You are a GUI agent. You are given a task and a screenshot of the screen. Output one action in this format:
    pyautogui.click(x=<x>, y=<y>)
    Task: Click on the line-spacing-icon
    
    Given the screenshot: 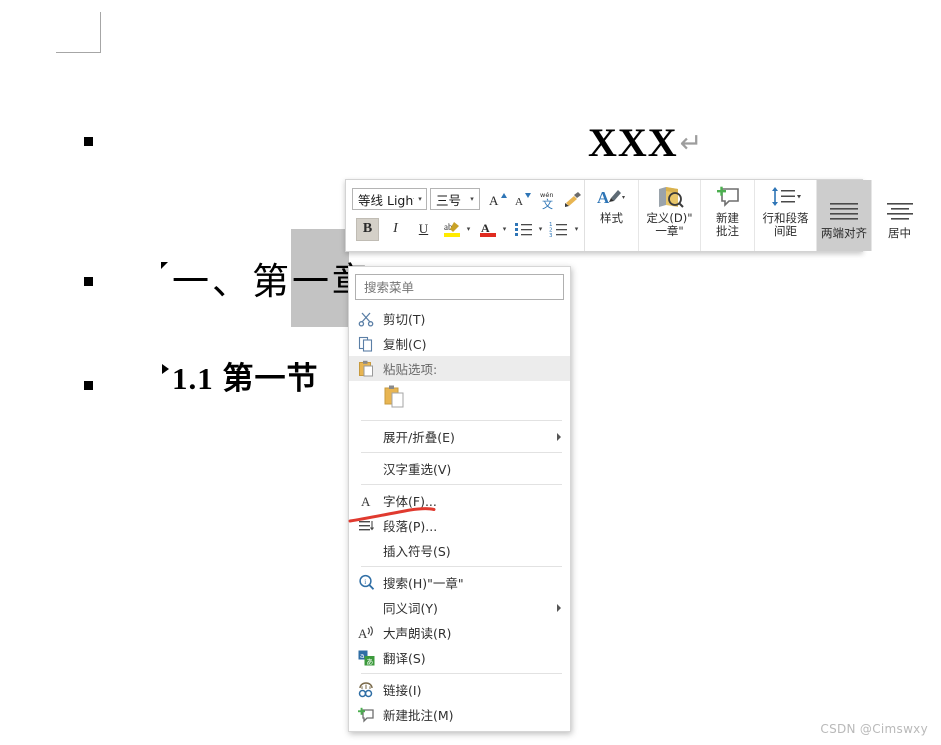 What is the action you would take?
    pyautogui.click(x=786, y=197)
    